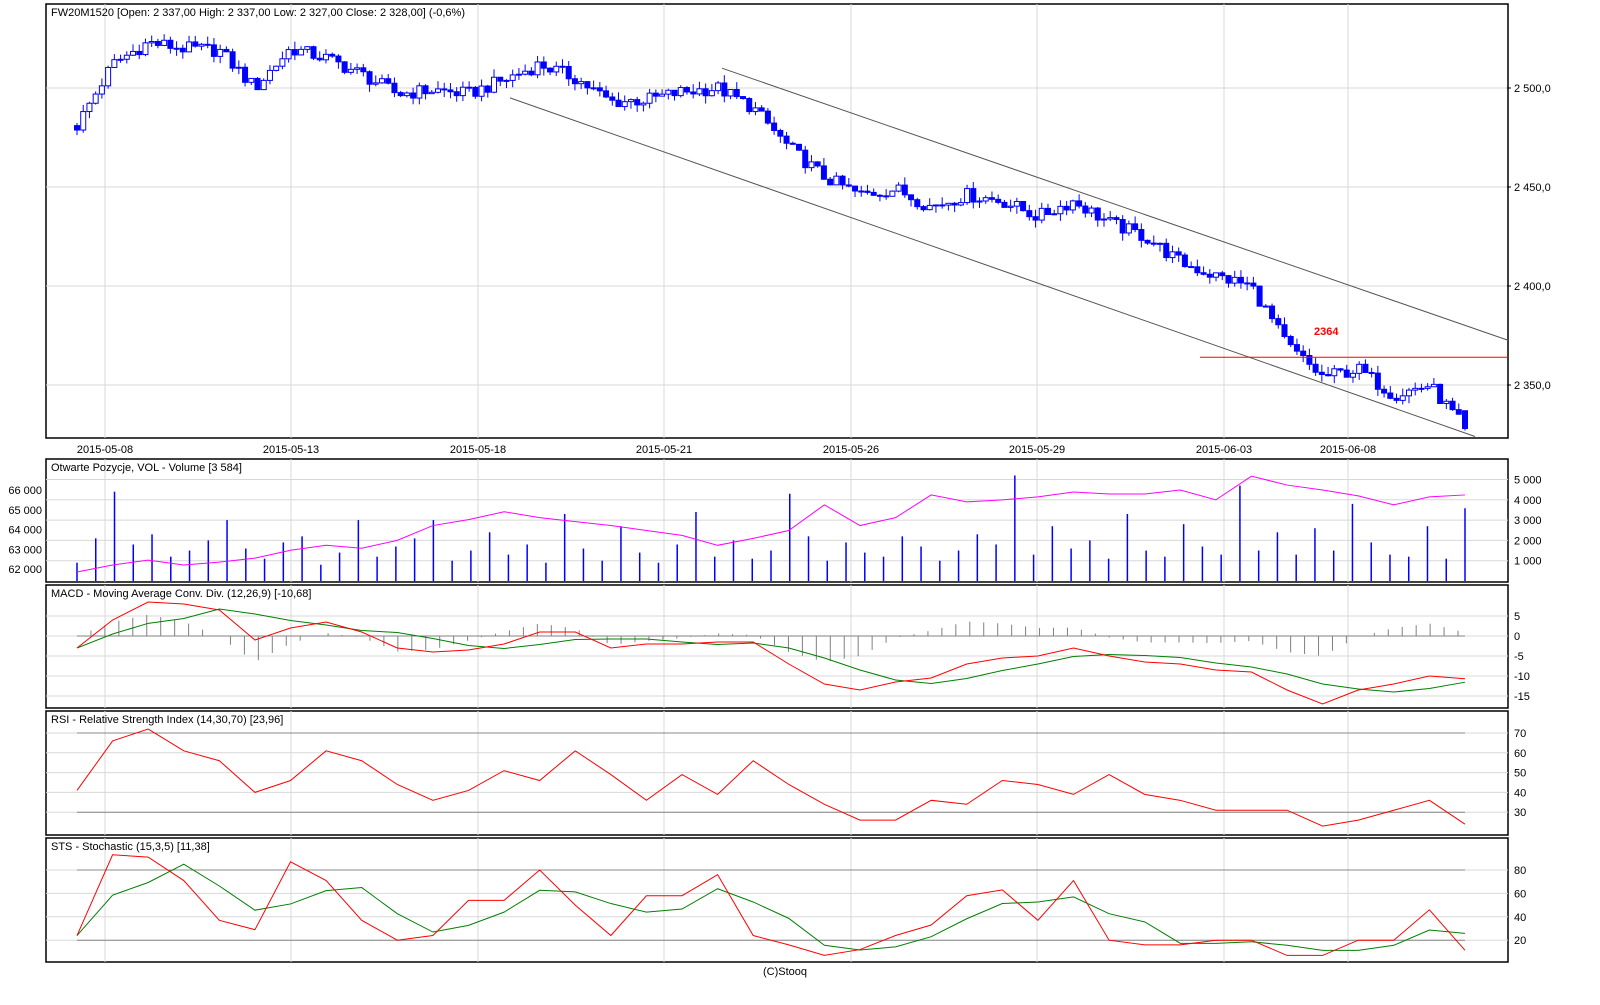 The height and width of the screenshot is (1005, 1600). Describe the element at coordinates (785, 972) in the screenshot. I see `copyright-footer: (C)Stooq` at that location.